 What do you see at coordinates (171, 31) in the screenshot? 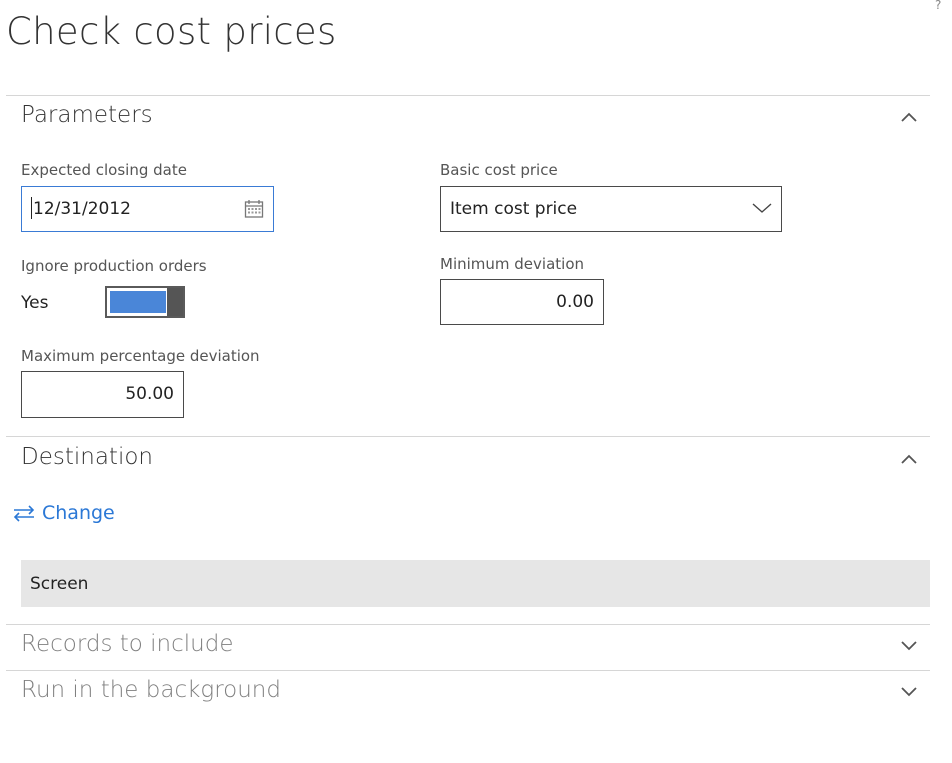
I see `page-title: Check cost prices` at bounding box center [171, 31].